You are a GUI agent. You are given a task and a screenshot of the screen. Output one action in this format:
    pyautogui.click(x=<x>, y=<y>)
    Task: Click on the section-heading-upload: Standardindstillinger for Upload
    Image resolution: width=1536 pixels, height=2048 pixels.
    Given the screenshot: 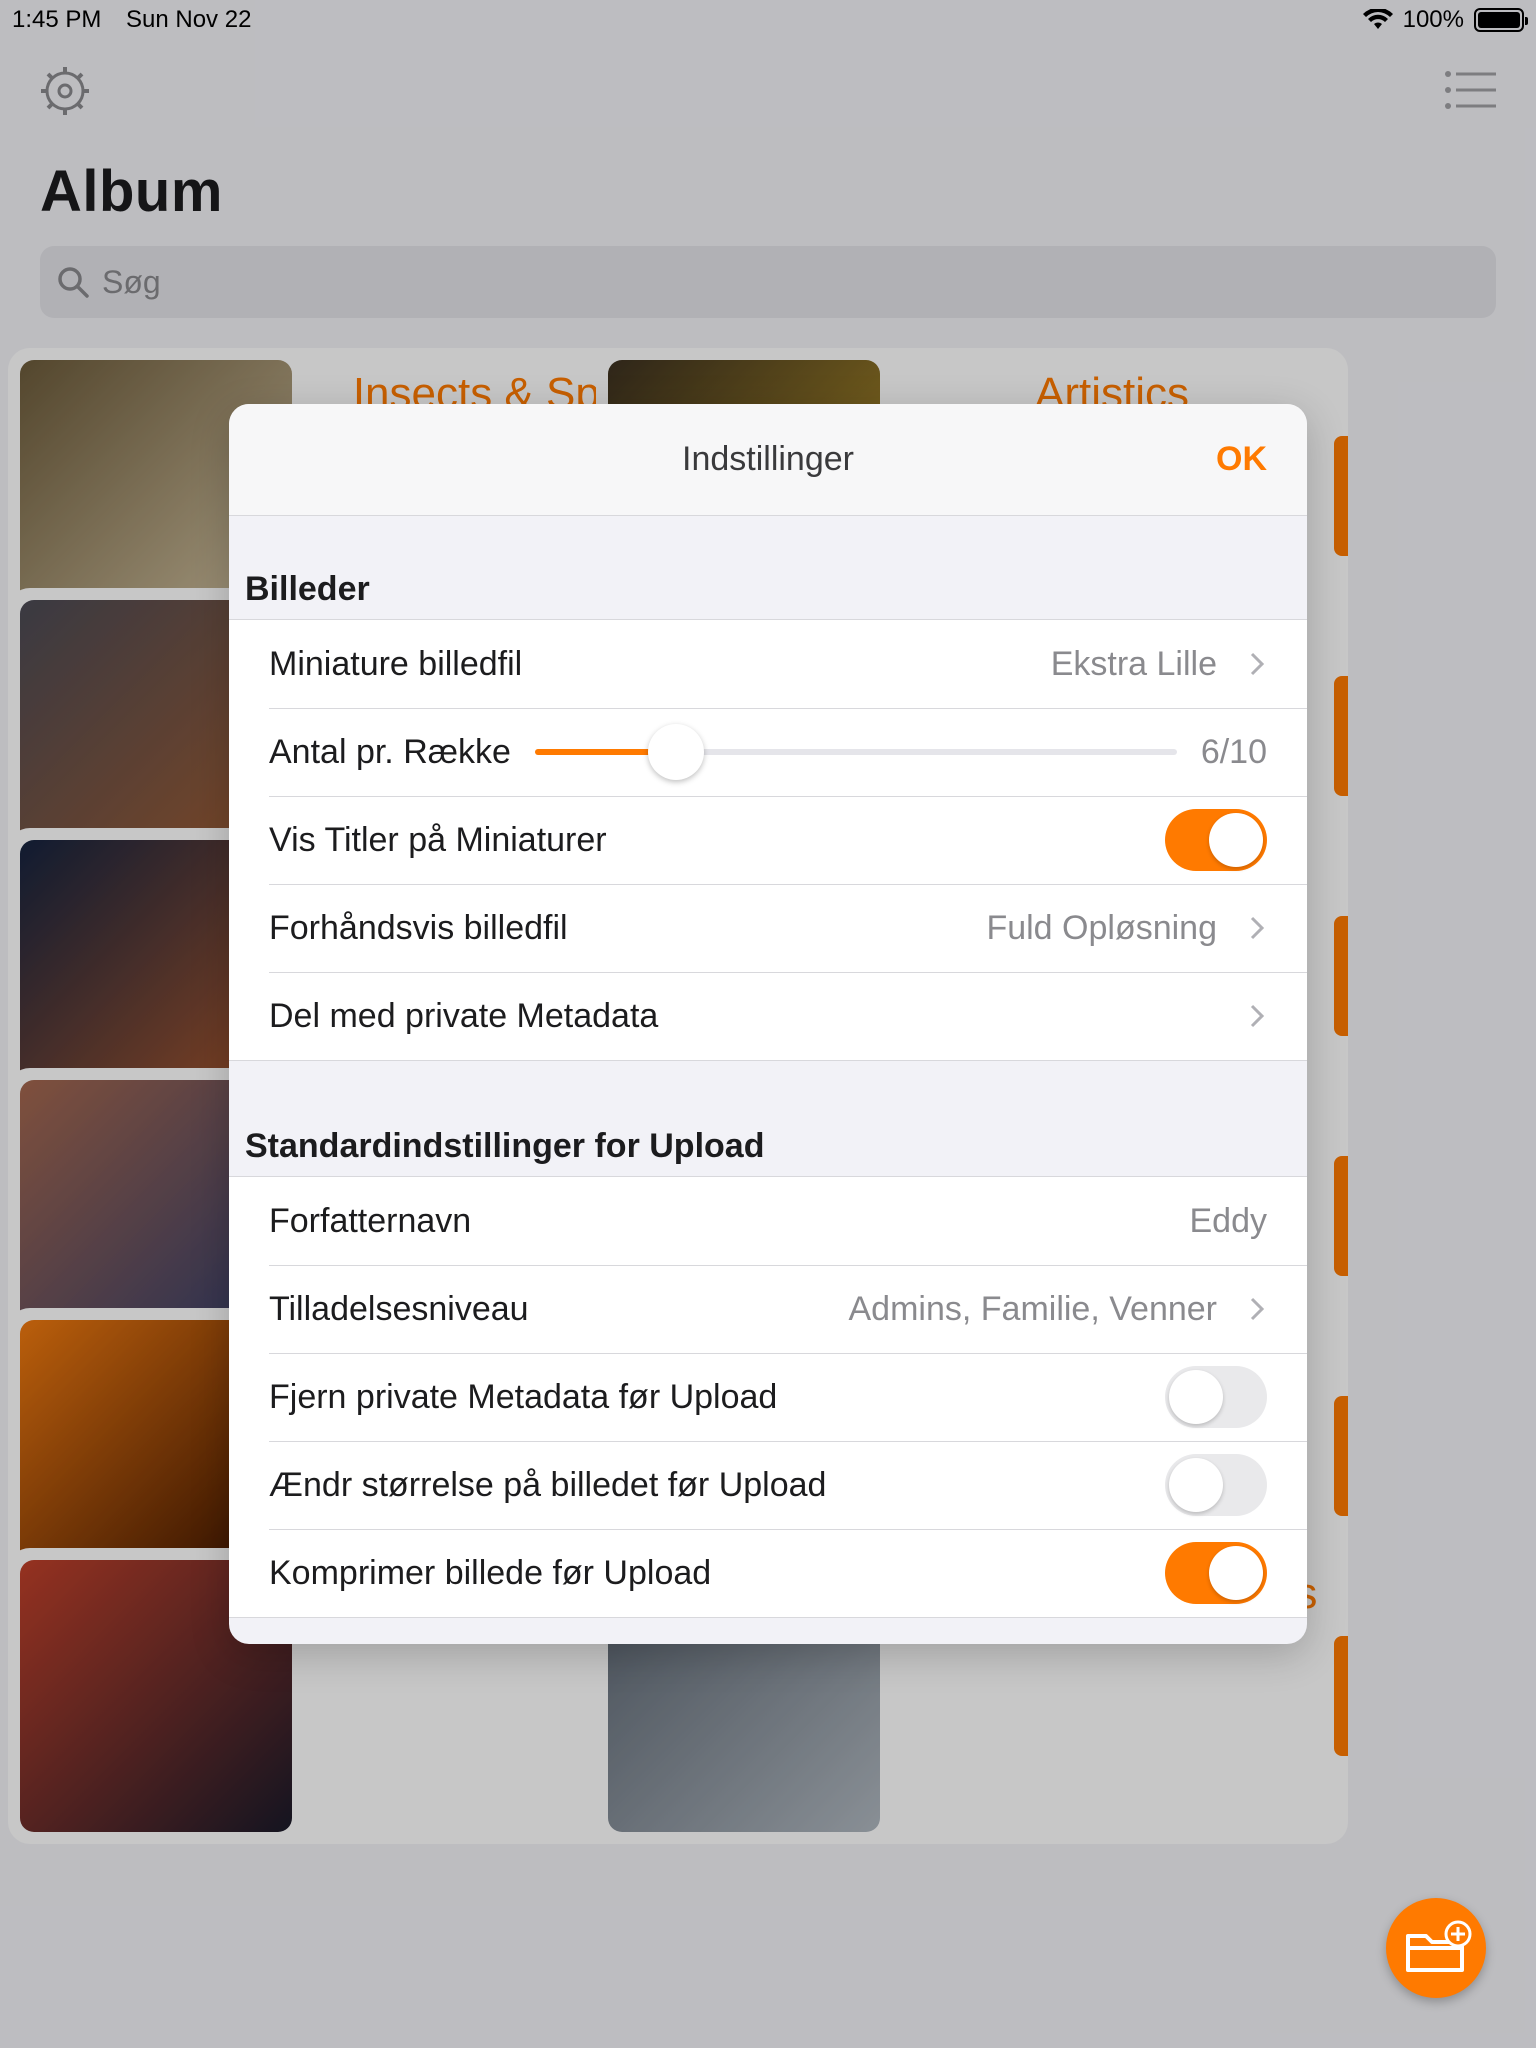 What is the action you would take?
    pyautogui.click(x=505, y=1146)
    